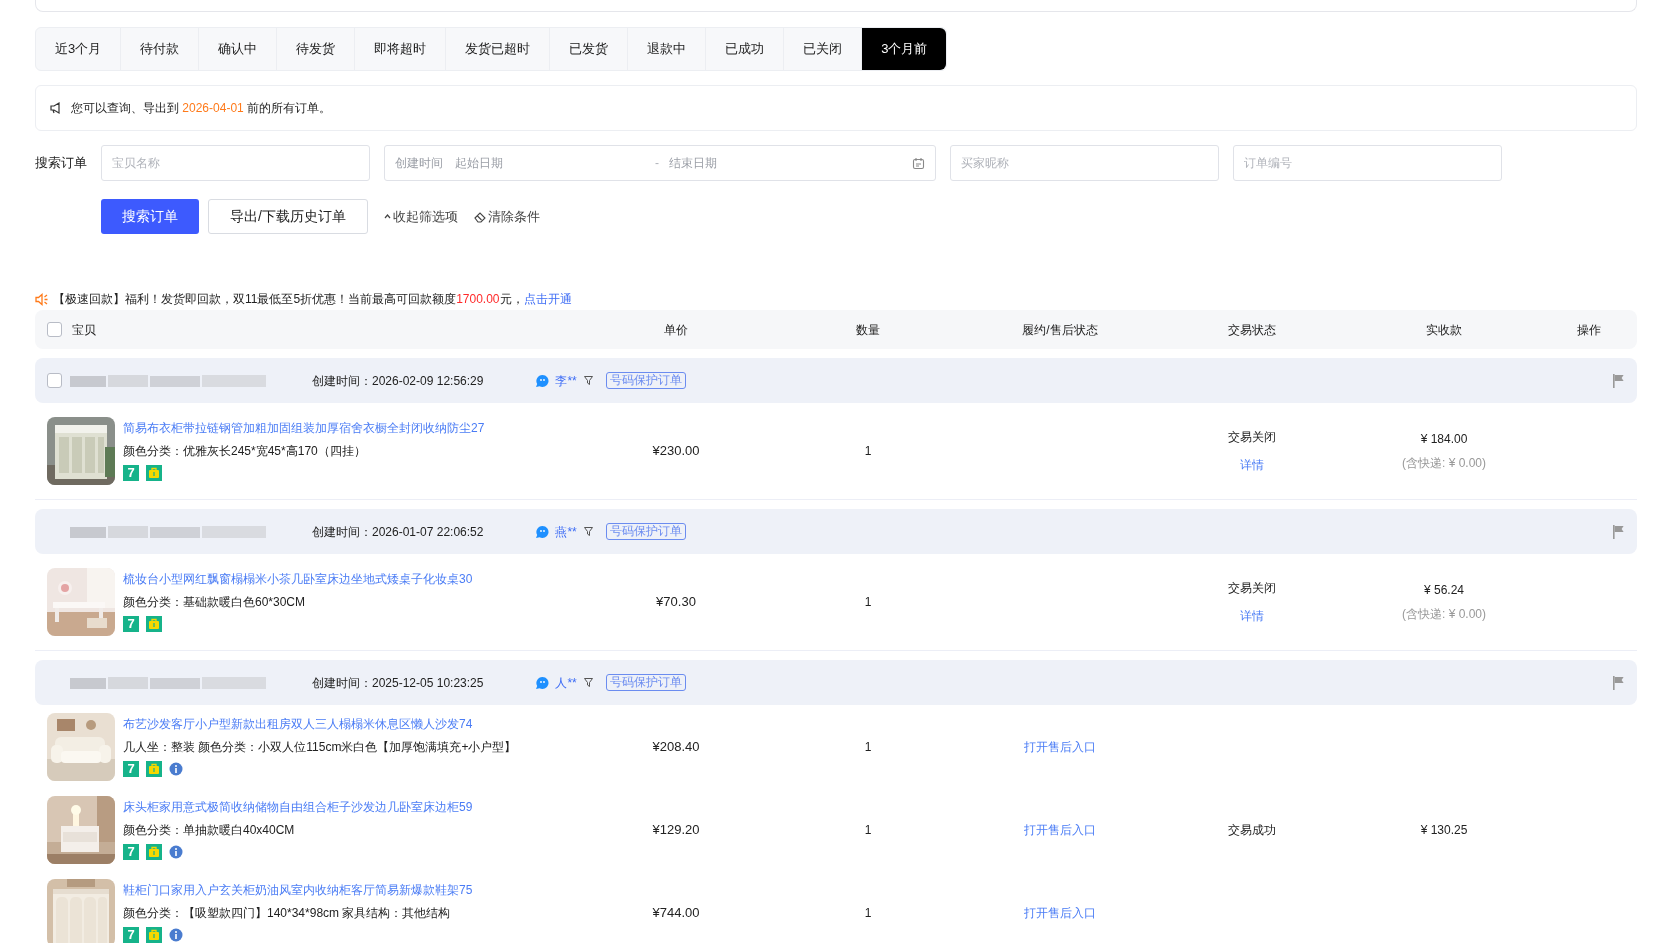 This screenshot has height=943, width=1672. I want to click on export-button: 导出/下载历史订单, so click(288, 216).